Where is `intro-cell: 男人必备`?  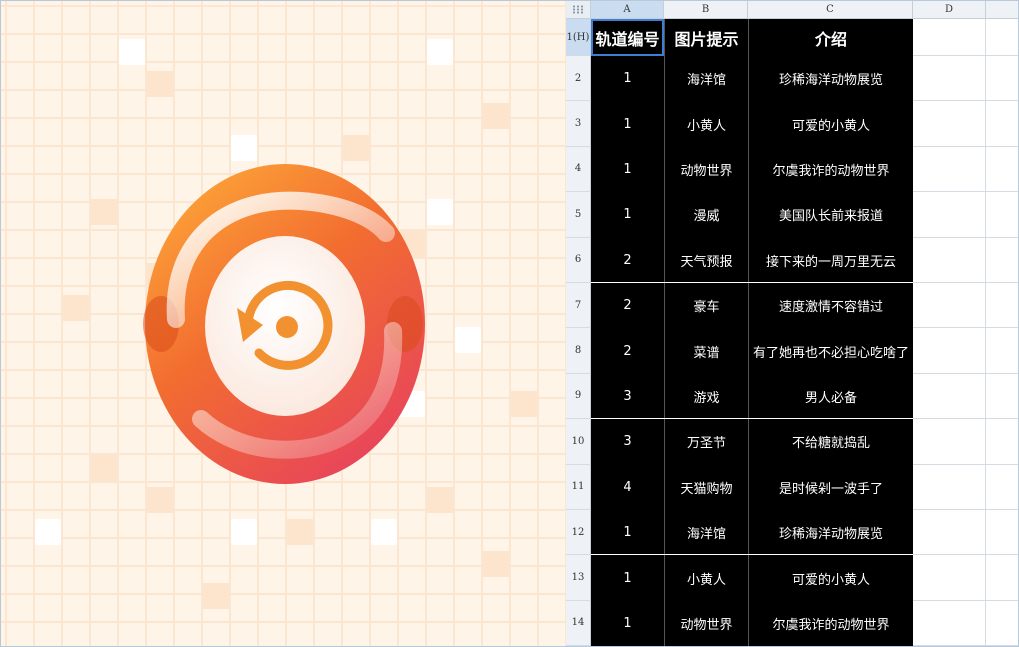 intro-cell: 男人必备 is located at coordinates (830, 396).